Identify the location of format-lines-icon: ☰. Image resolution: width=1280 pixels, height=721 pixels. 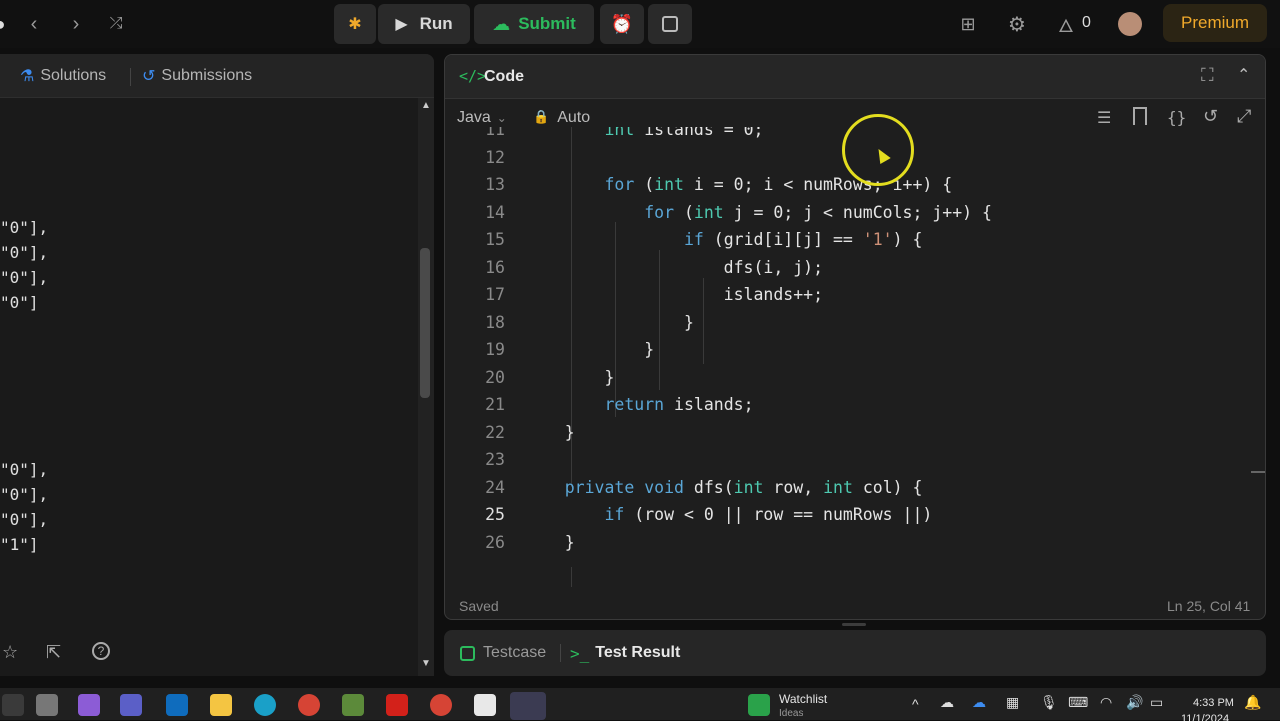
(1104, 118).